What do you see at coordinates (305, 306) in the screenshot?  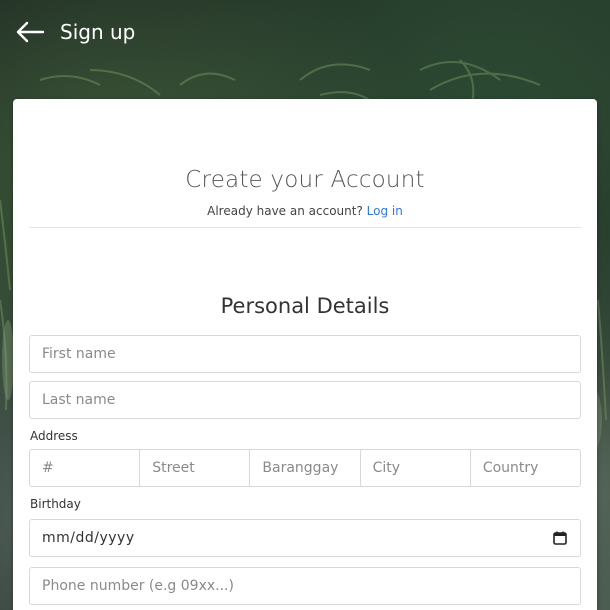 I see `section-title-personal-details: Personal Details` at bounding box center [305, 306].